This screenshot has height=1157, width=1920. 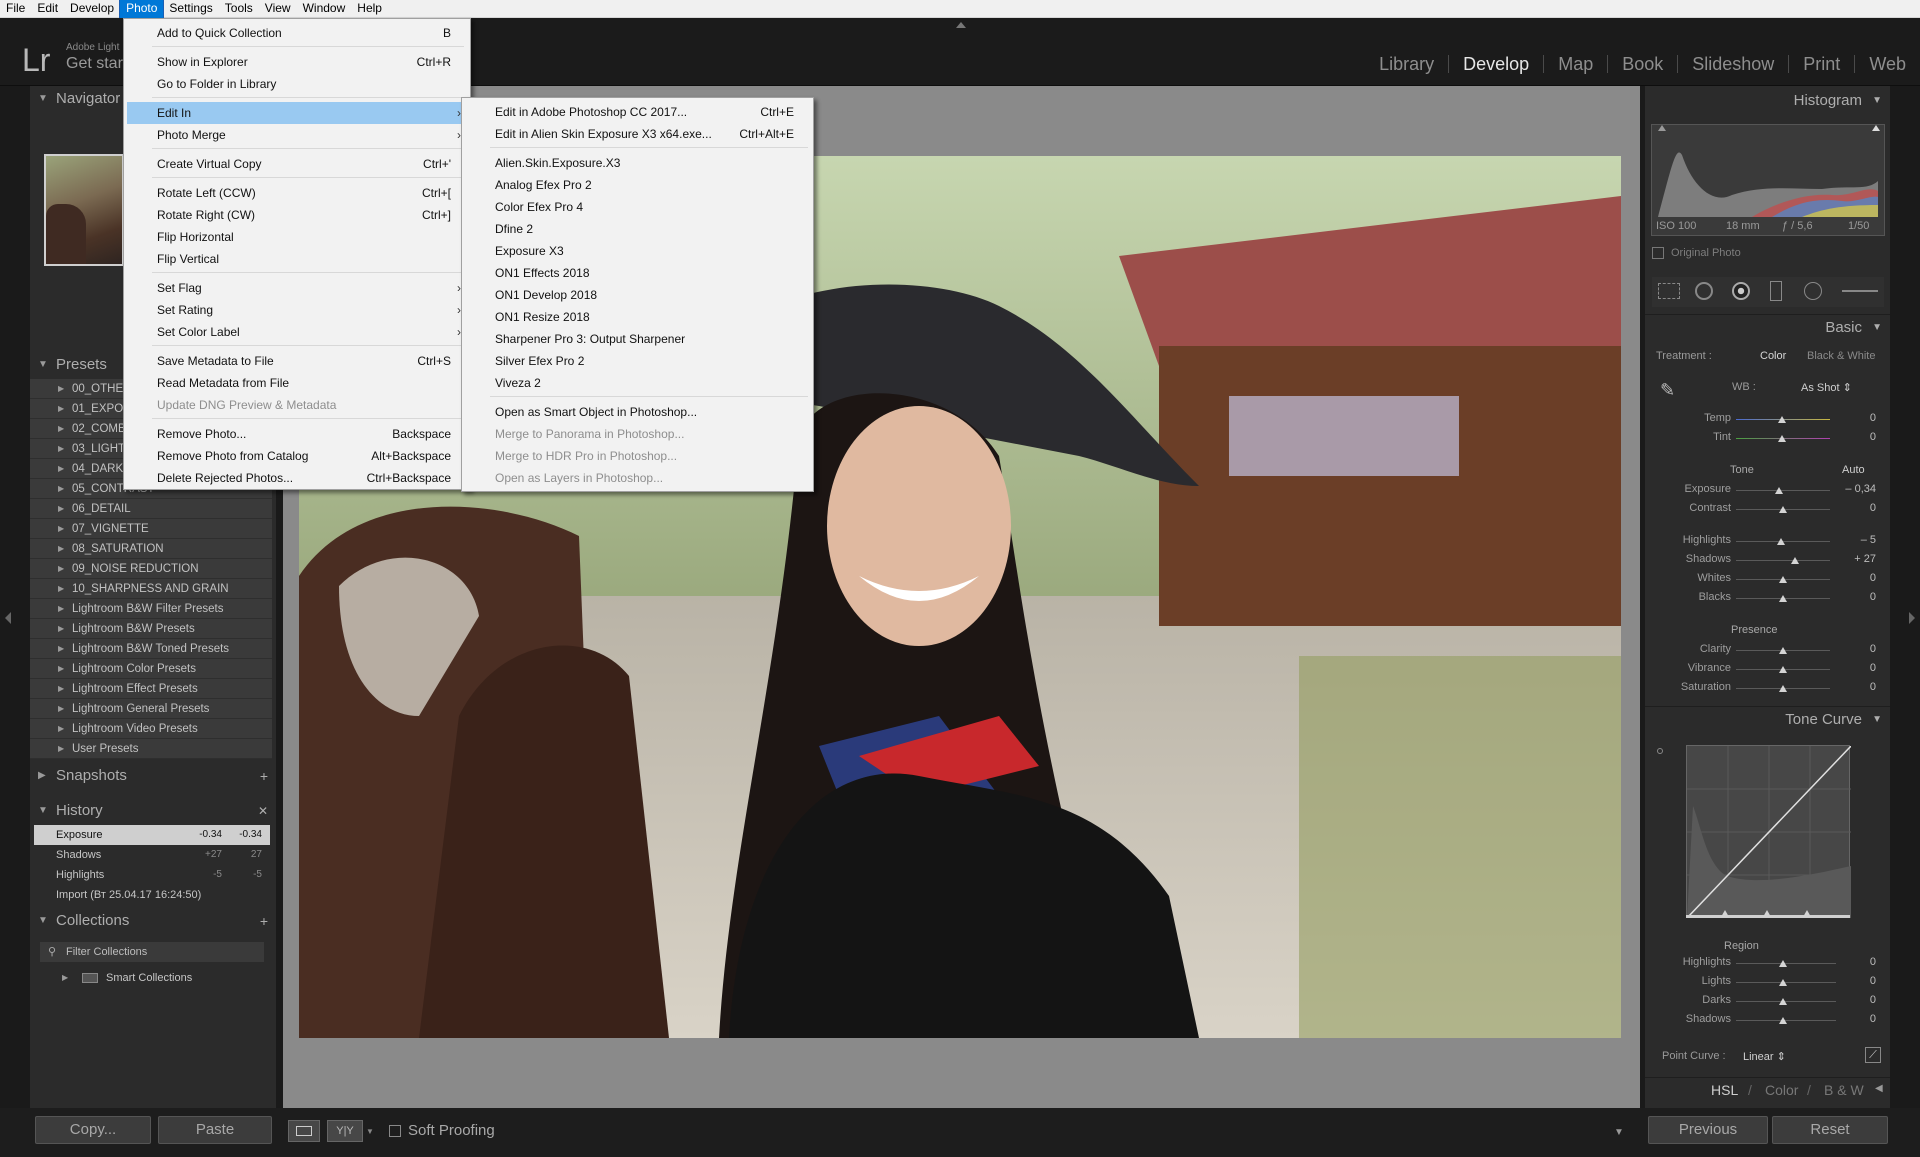 What do you see at coordinates (142, 9) in the screenshot?
I see `menu-photo: Photo` at bounding box center [142, 9].